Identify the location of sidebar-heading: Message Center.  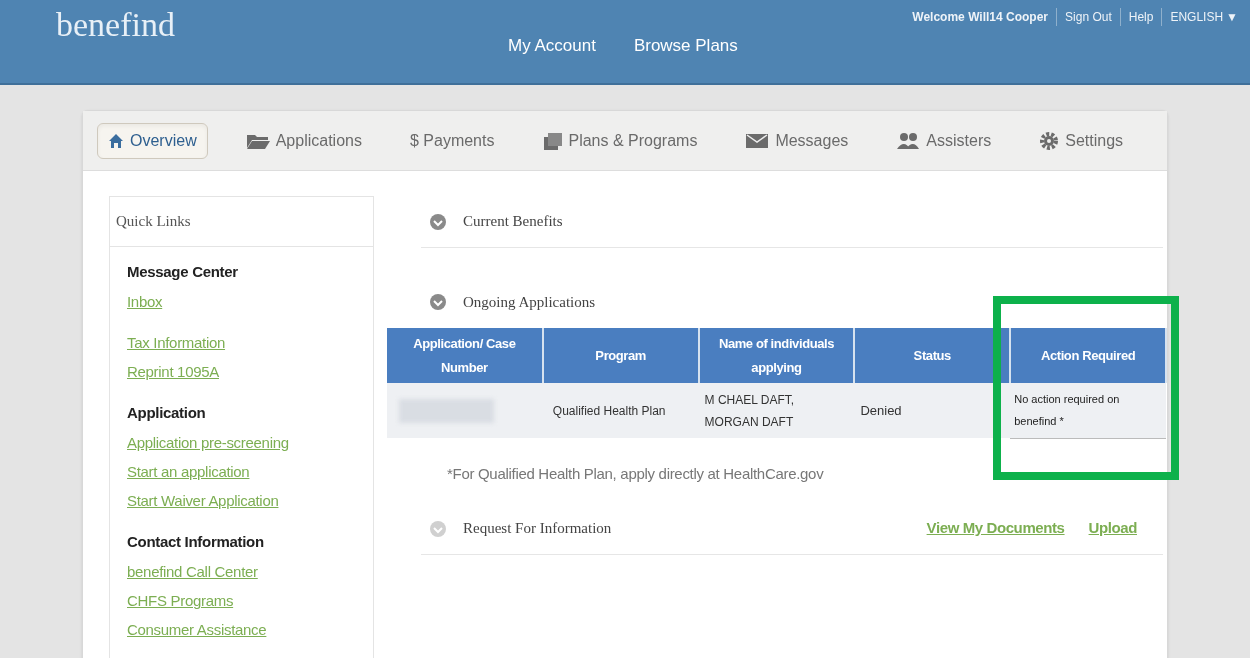
(183, 271).